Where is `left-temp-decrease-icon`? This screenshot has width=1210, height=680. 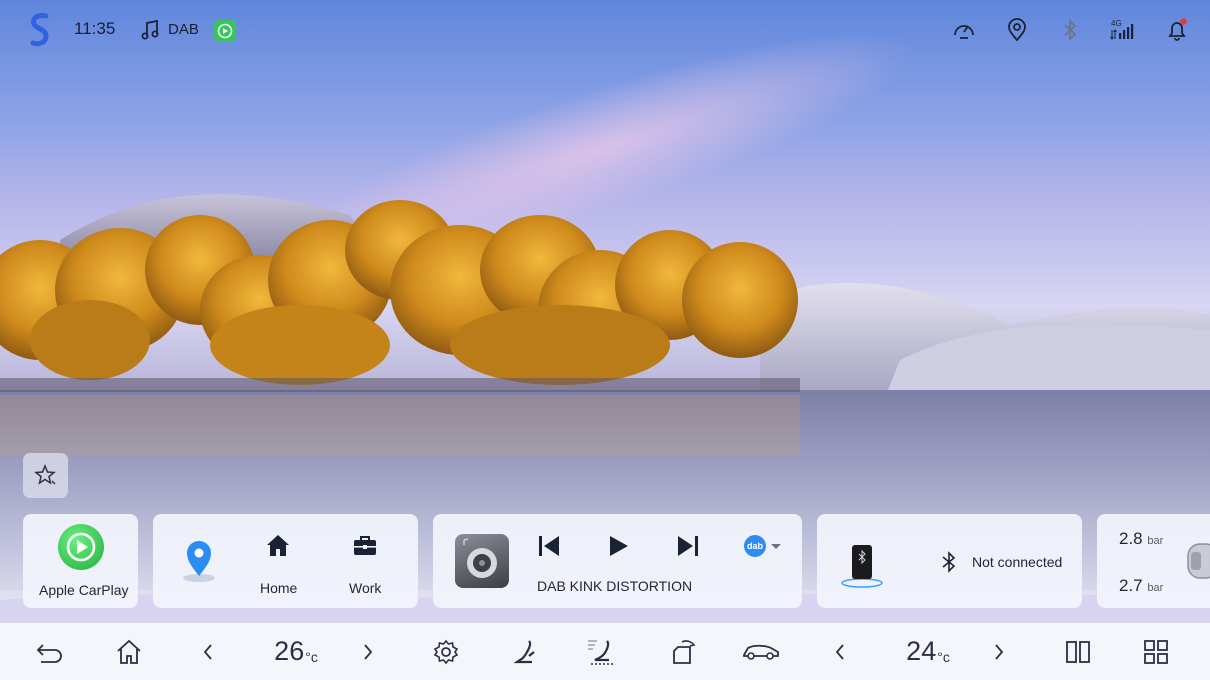 left-temp-decrease-icon is located at coordinates (208, 651).